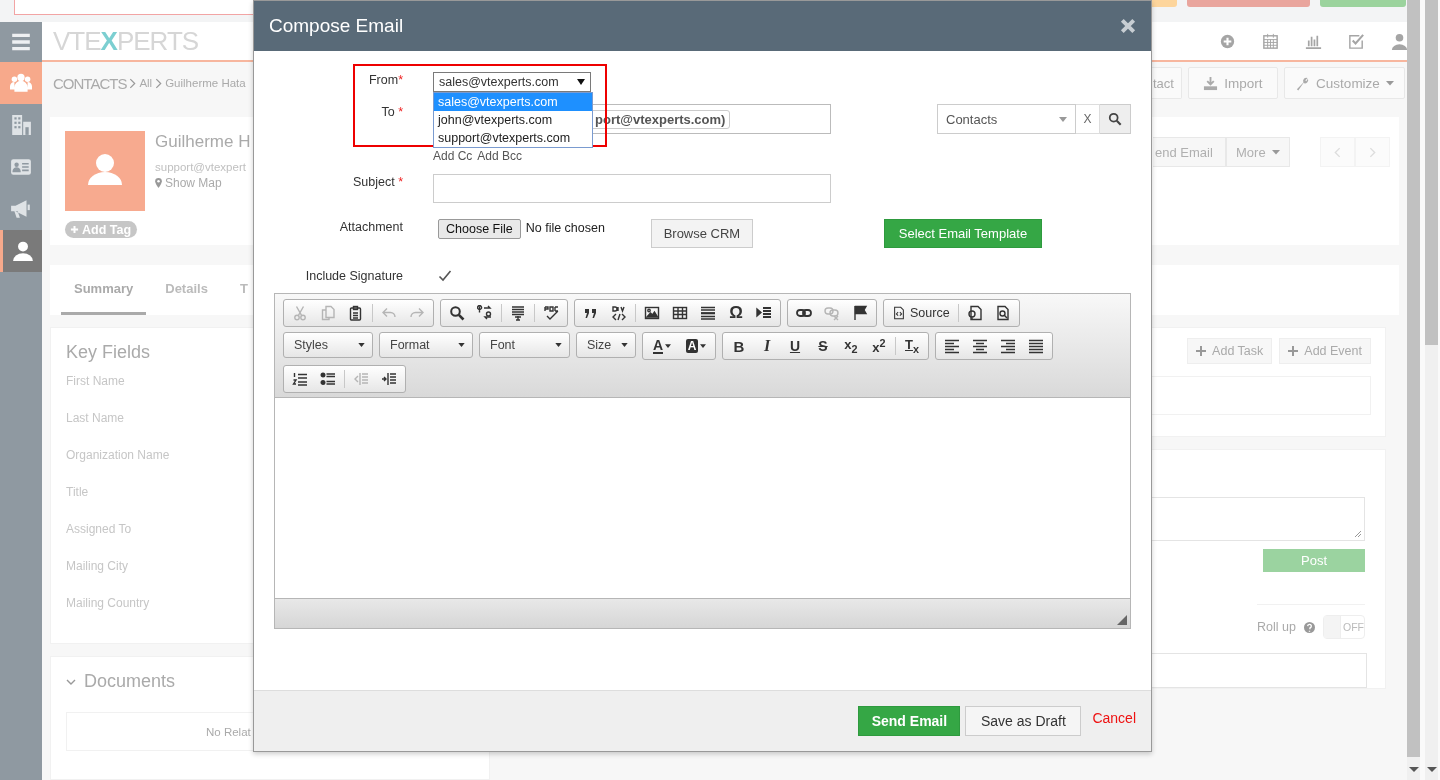 This screenshot has width=1440, height=780. I want to click on contact-name: Guilherme H, so click(203, 142).